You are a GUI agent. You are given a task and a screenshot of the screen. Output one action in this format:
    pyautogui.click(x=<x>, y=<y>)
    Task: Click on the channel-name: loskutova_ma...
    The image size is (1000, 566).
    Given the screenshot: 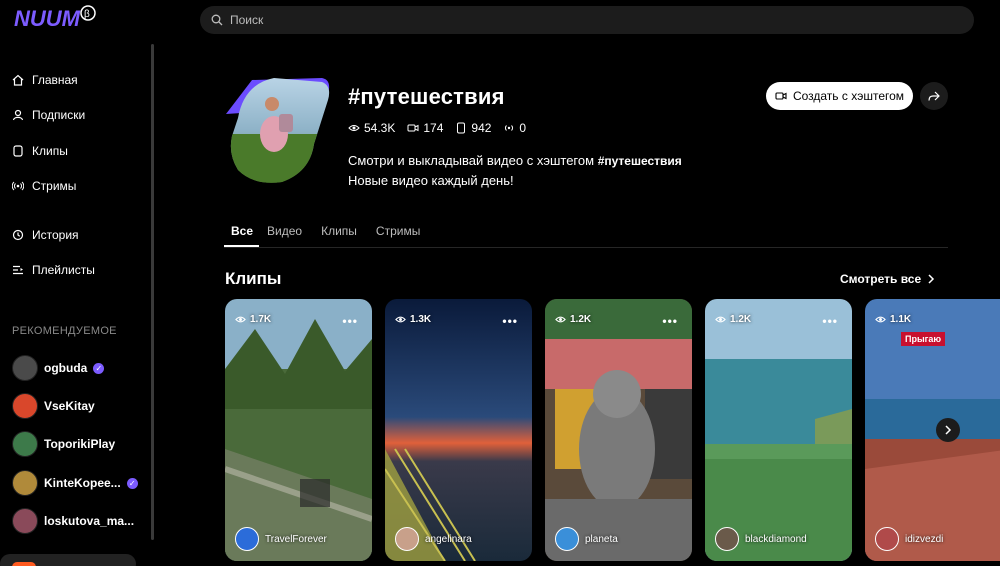 What is the action you would take?
    pyautogui.click(x=89, y=521)
    